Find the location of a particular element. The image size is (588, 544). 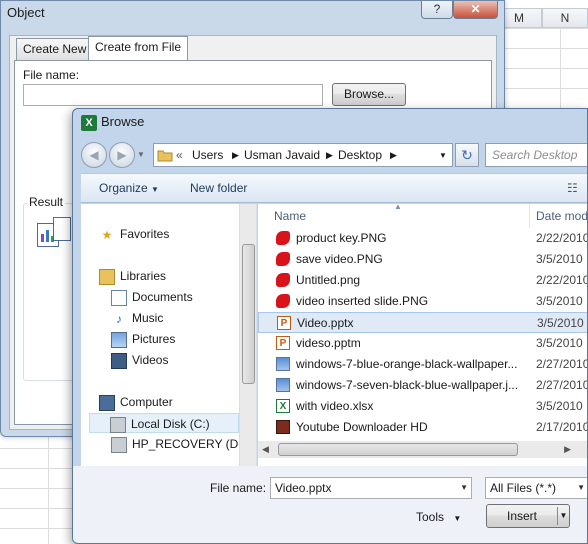

nav-favorites-label: Favorites is located at coordinates (145, 234).